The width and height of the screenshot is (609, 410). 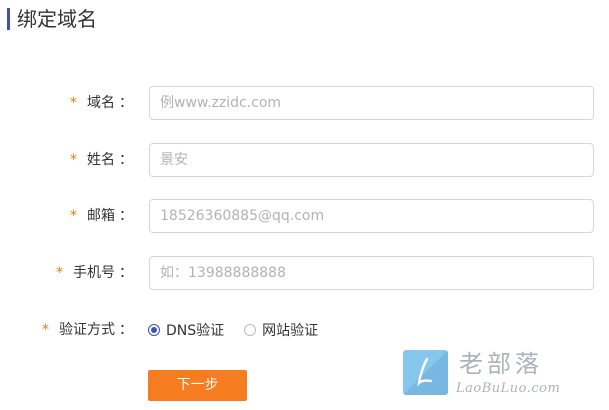 I want to click on name-field-box, so click(x=371, y=160).